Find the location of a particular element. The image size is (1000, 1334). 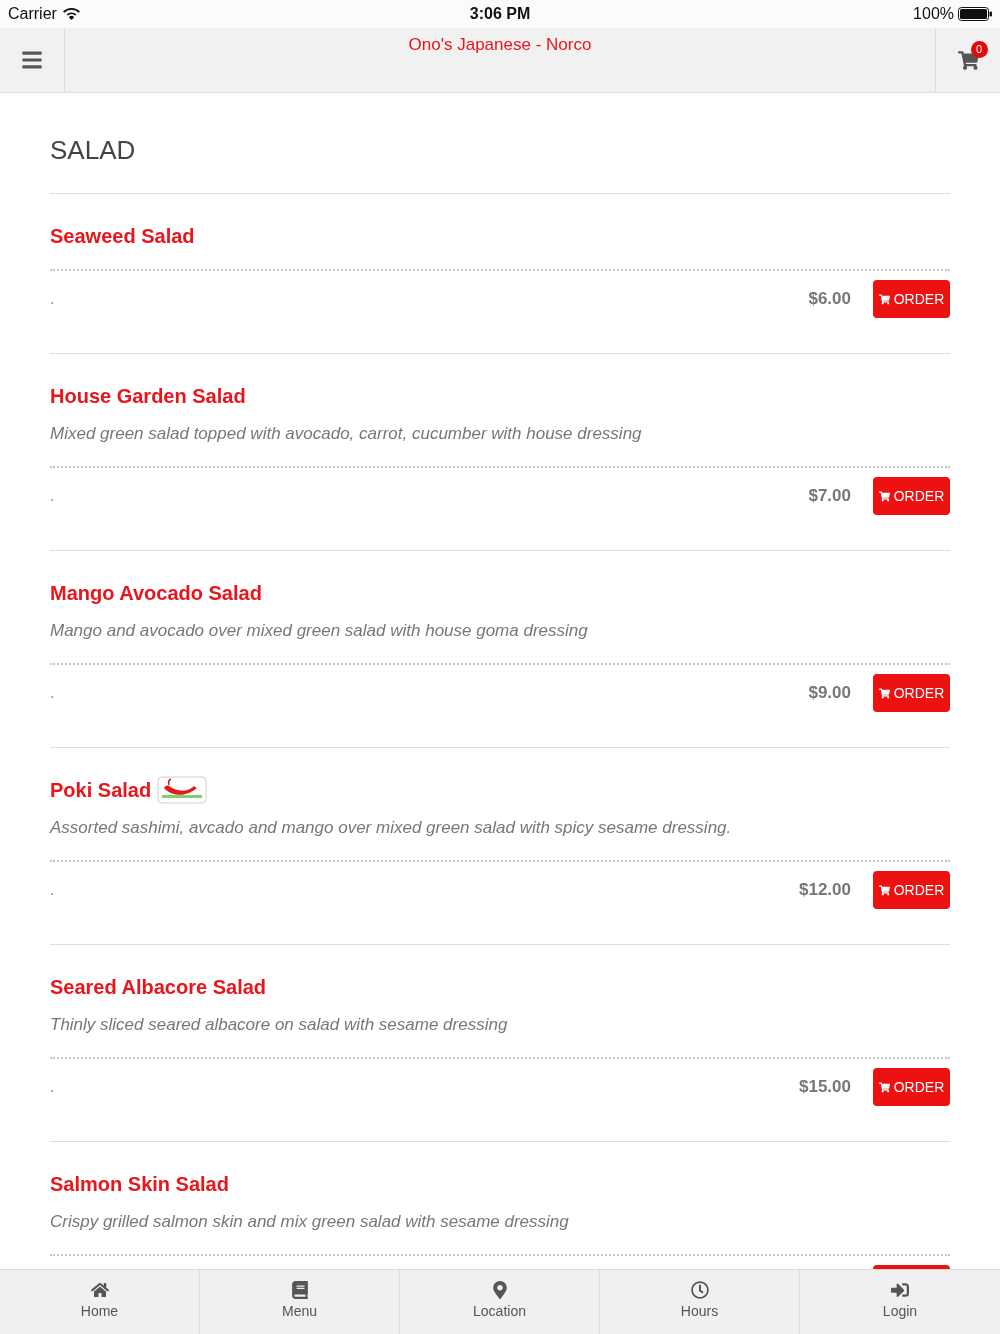

item-name: Seaweed Salad is located at coordinates (122, 236).